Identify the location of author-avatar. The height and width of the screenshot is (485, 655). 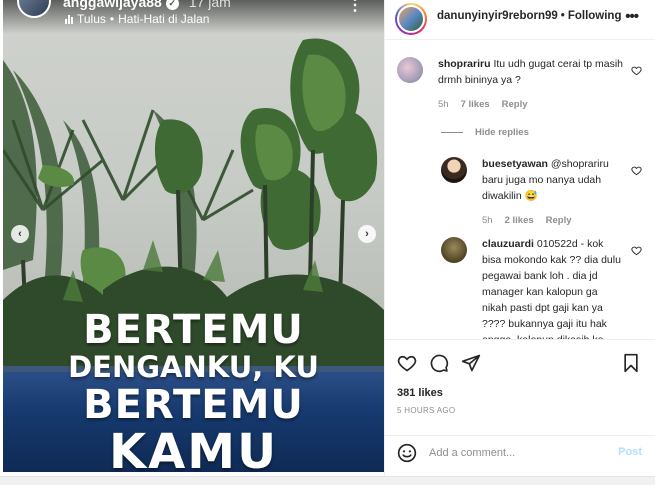
(411, 19).